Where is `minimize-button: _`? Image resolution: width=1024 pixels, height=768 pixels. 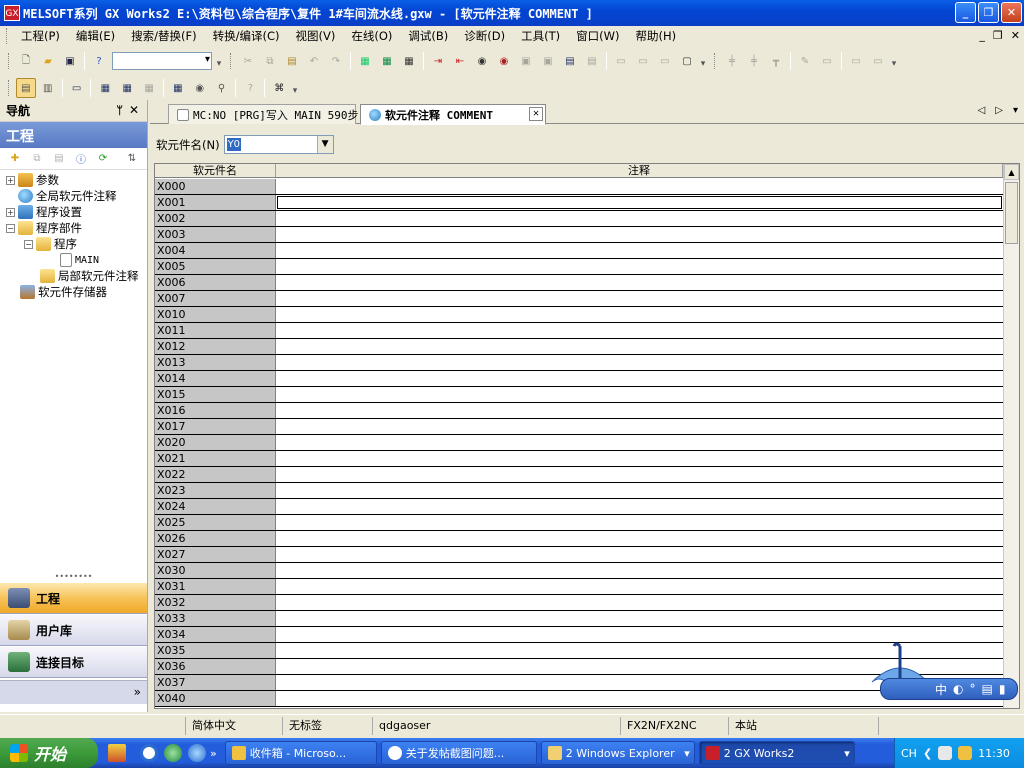 minimize-button: _ is located at coordinates (965, 12).